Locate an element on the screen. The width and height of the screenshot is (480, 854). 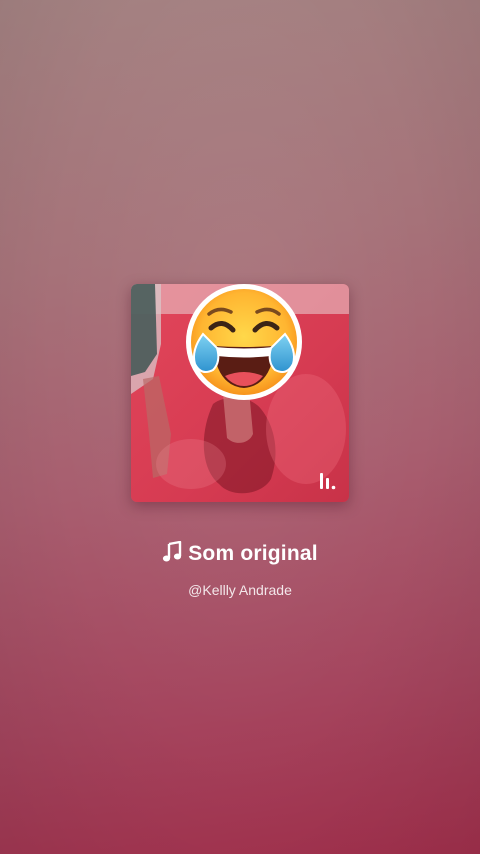
cover-image is located at coordinates (240, 393).